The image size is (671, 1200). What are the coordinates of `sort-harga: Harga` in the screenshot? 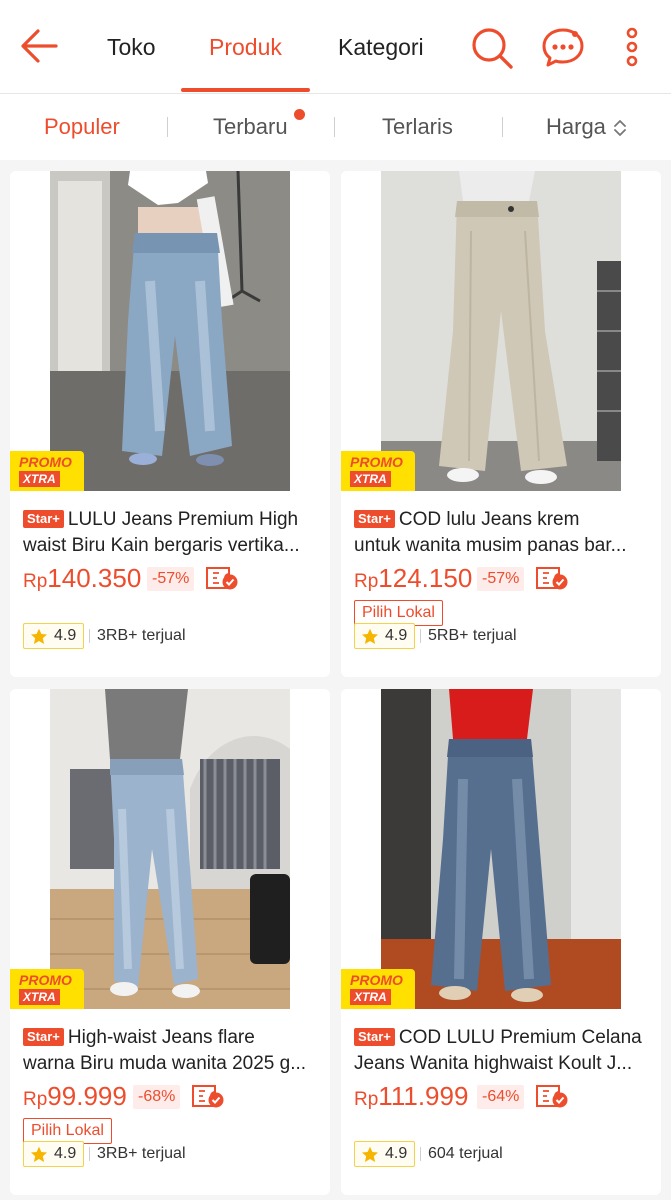 It's located at (576, 127).